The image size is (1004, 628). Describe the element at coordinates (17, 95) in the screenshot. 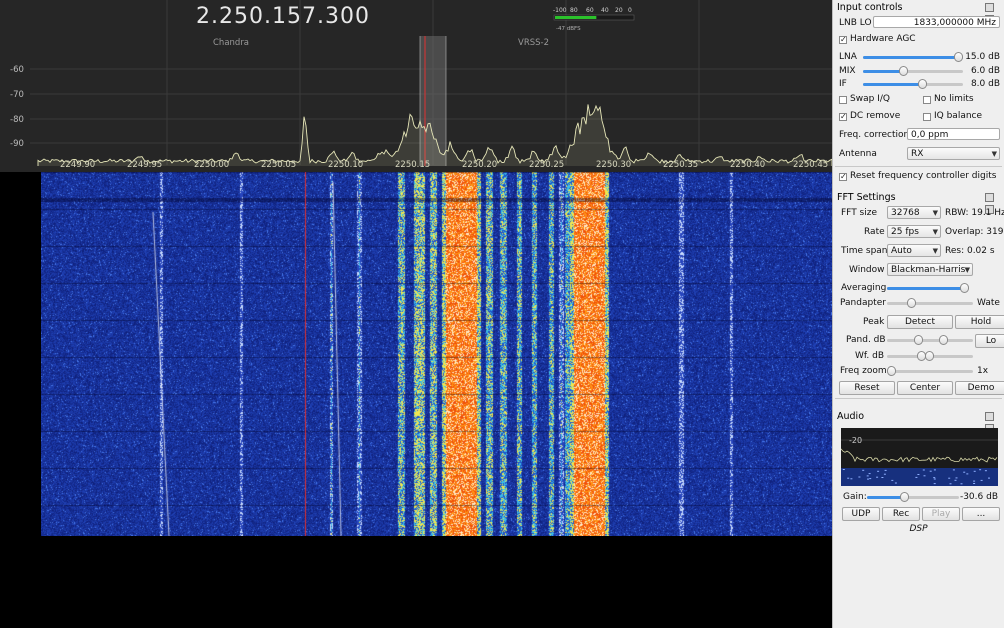

I see `db-label: -70` at that location.